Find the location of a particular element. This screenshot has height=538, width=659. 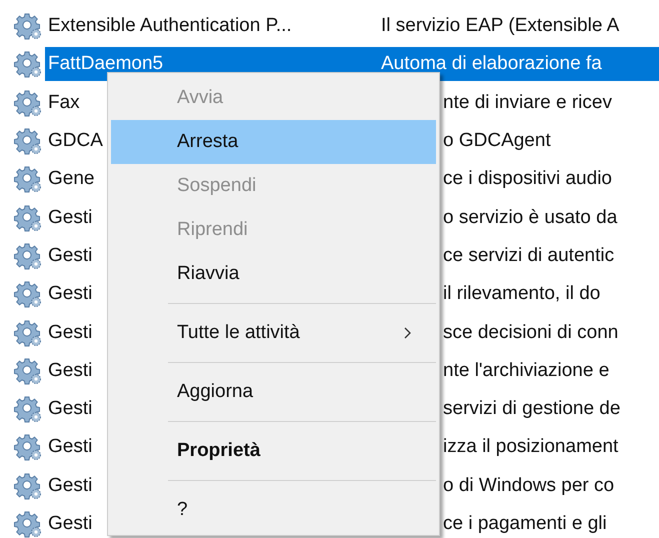

service-description: nte l'archiviazione e is located at coordinates (526, 371).